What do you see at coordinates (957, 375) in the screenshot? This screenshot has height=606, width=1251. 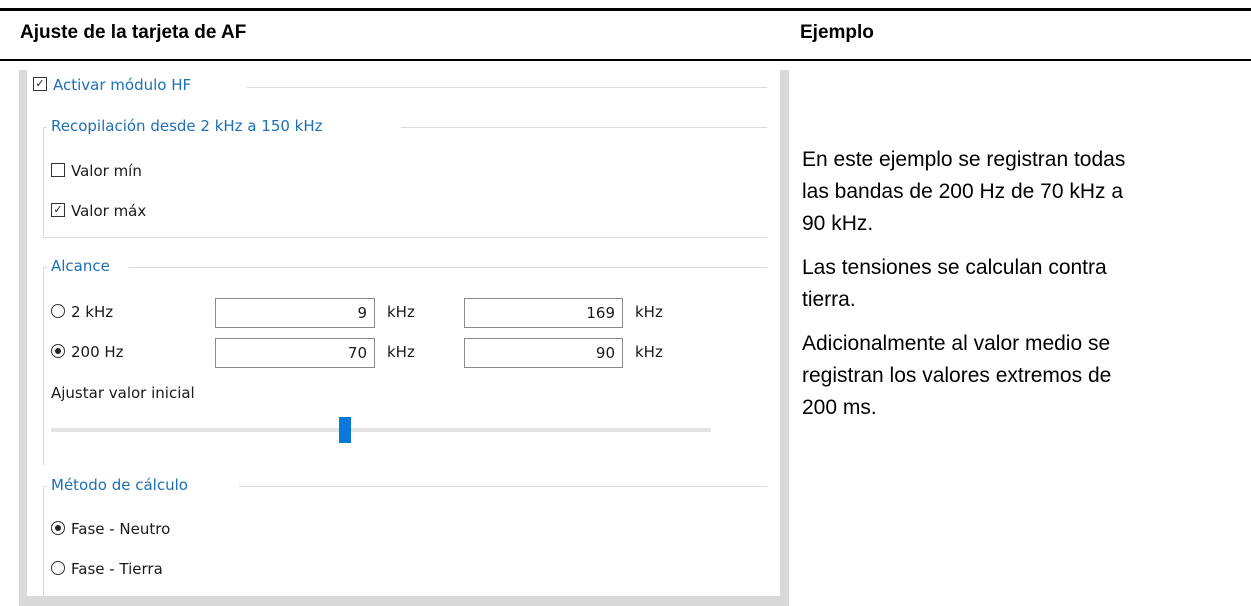 I see `example-text-line: registran los valores extremos de` at bounding box center [957, 375].